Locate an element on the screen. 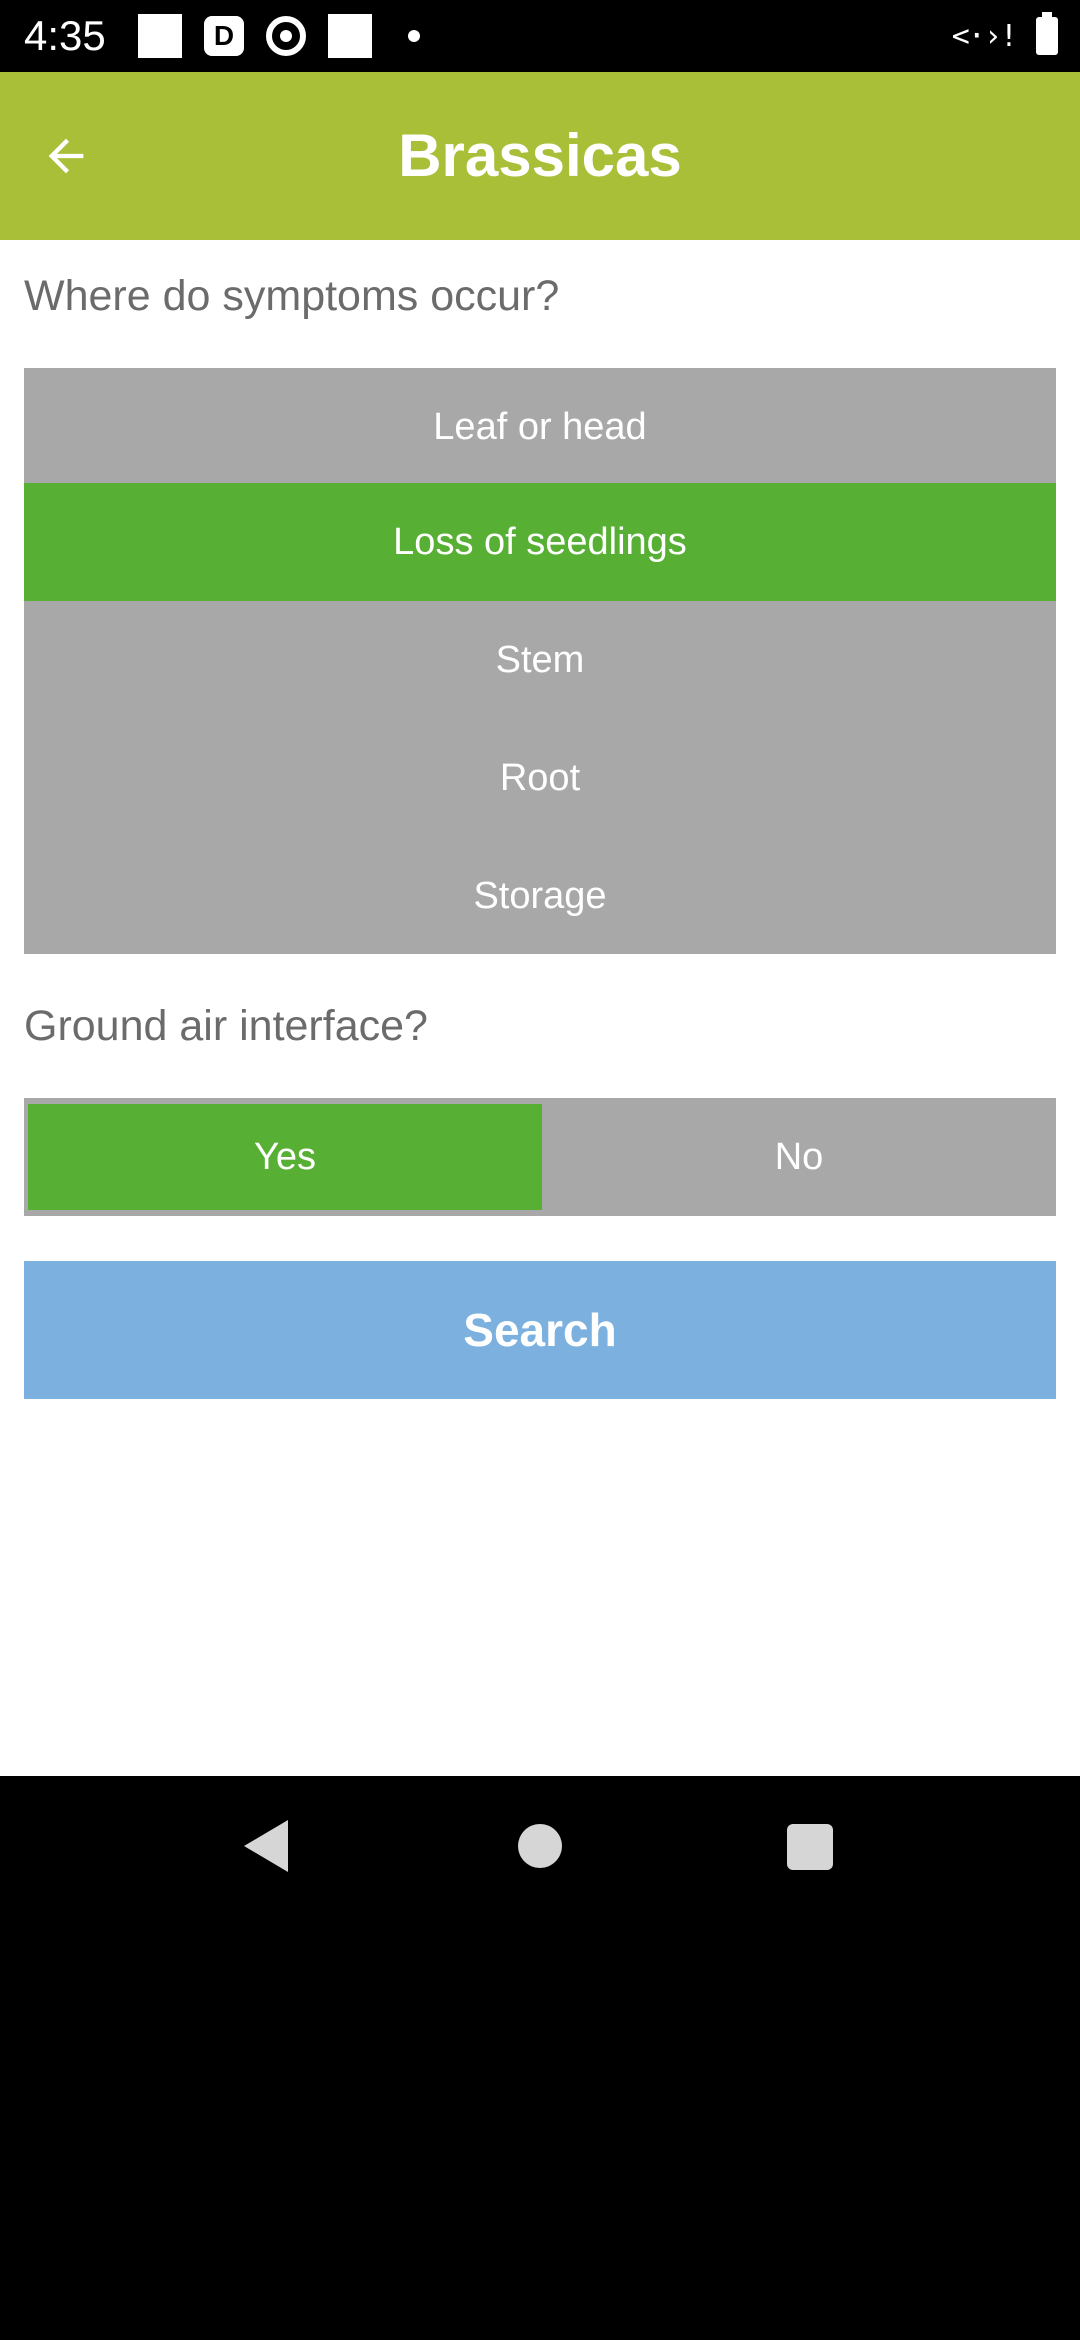  option-stem: Stem is located at coordinates (540, 660).